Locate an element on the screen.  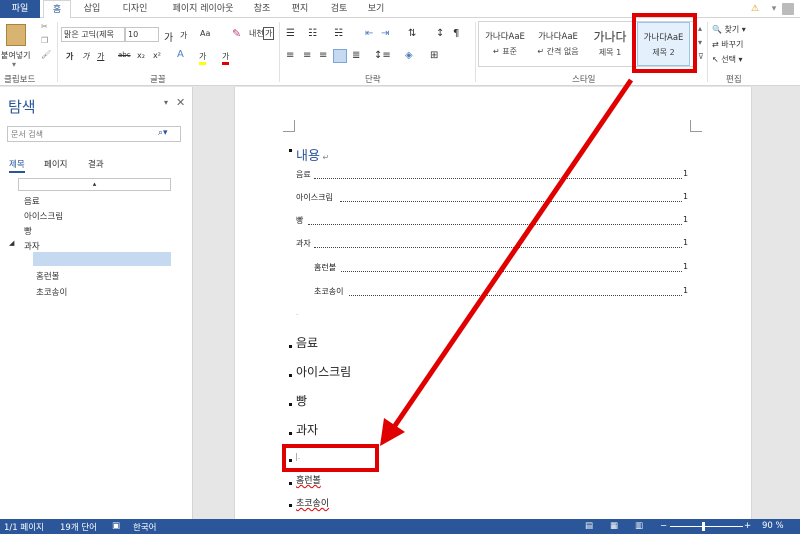
language: 한국어 is located at coordinates (144, 527).